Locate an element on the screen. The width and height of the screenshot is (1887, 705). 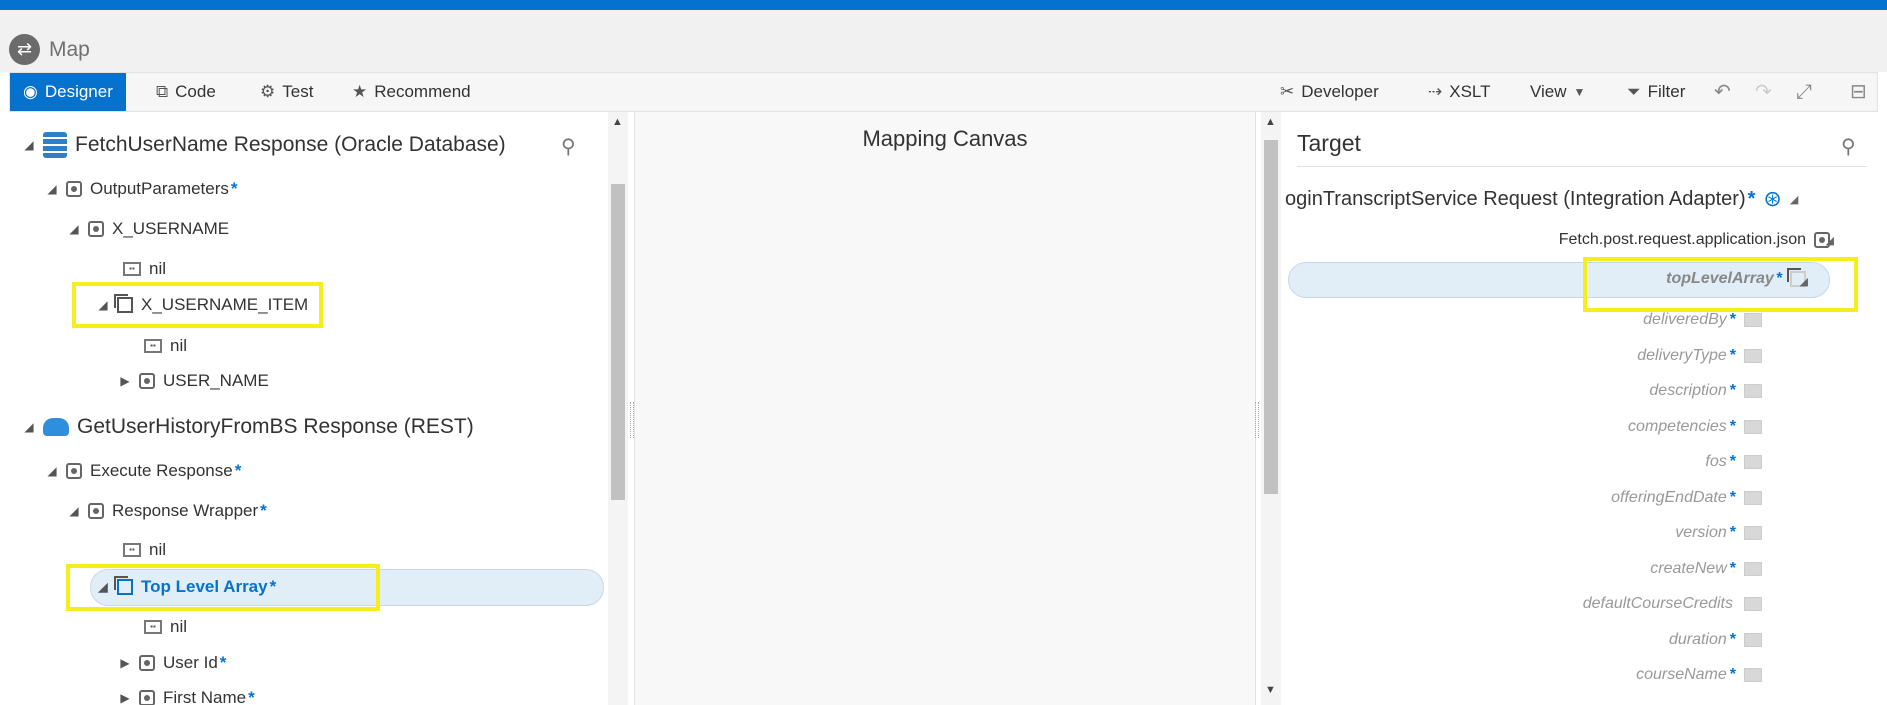
code-button: ⧉ Code is located at coordinates (186, 92).